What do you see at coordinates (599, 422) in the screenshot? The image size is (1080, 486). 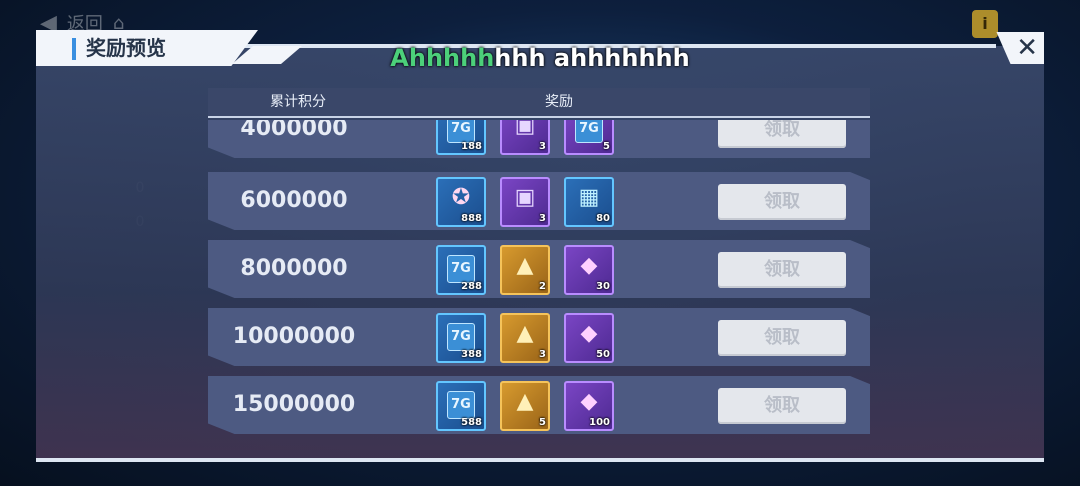 I see `item-quantity: 100` at bounding box center [599, 422].